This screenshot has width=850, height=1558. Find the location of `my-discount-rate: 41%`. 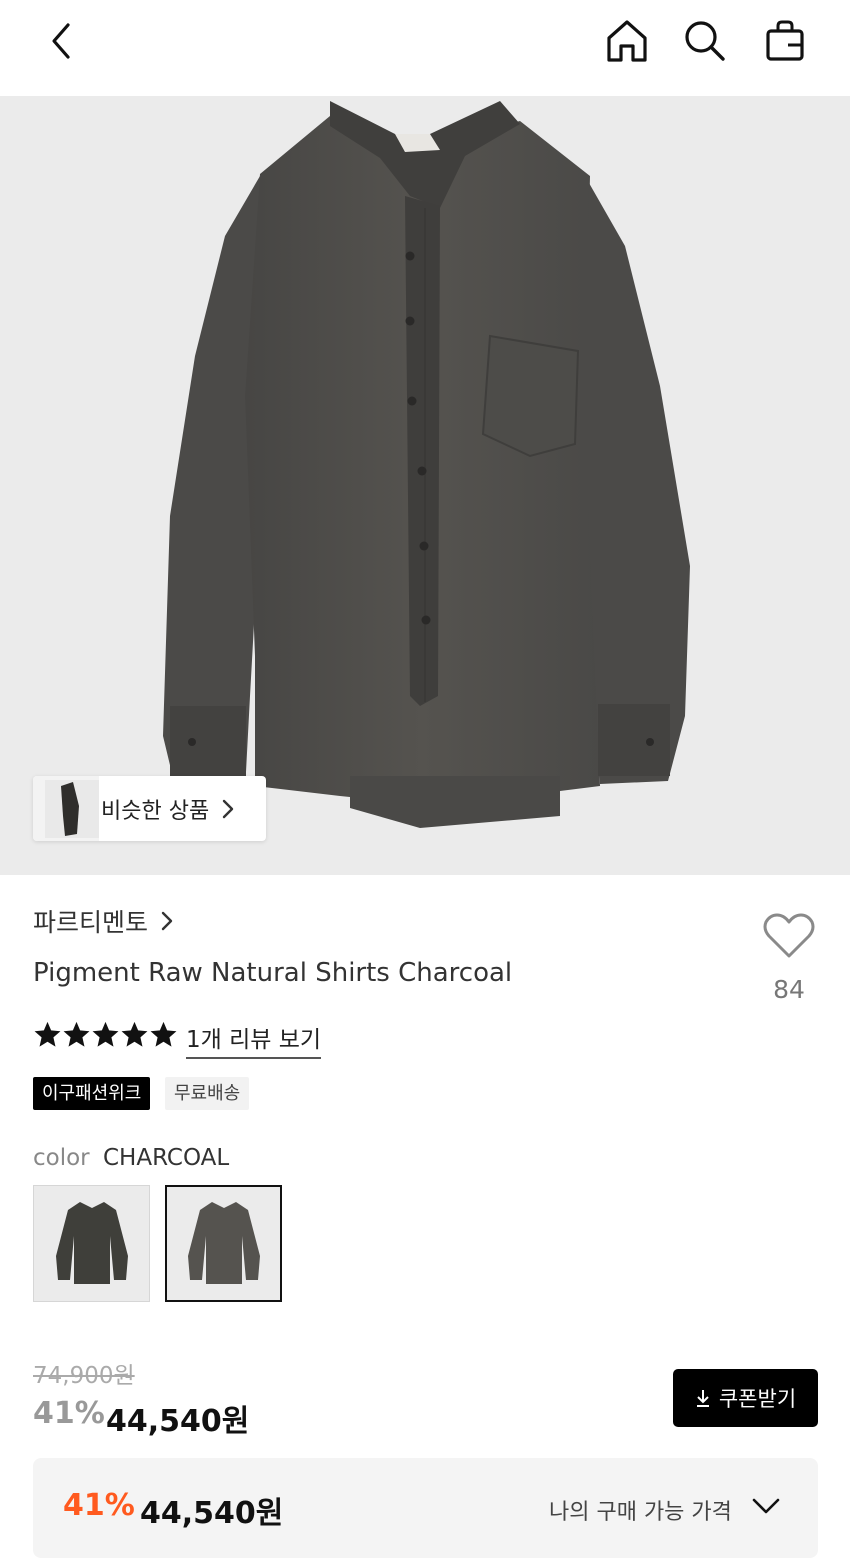

my-discount-rate: 41% is located at coordinates (99, 1505).